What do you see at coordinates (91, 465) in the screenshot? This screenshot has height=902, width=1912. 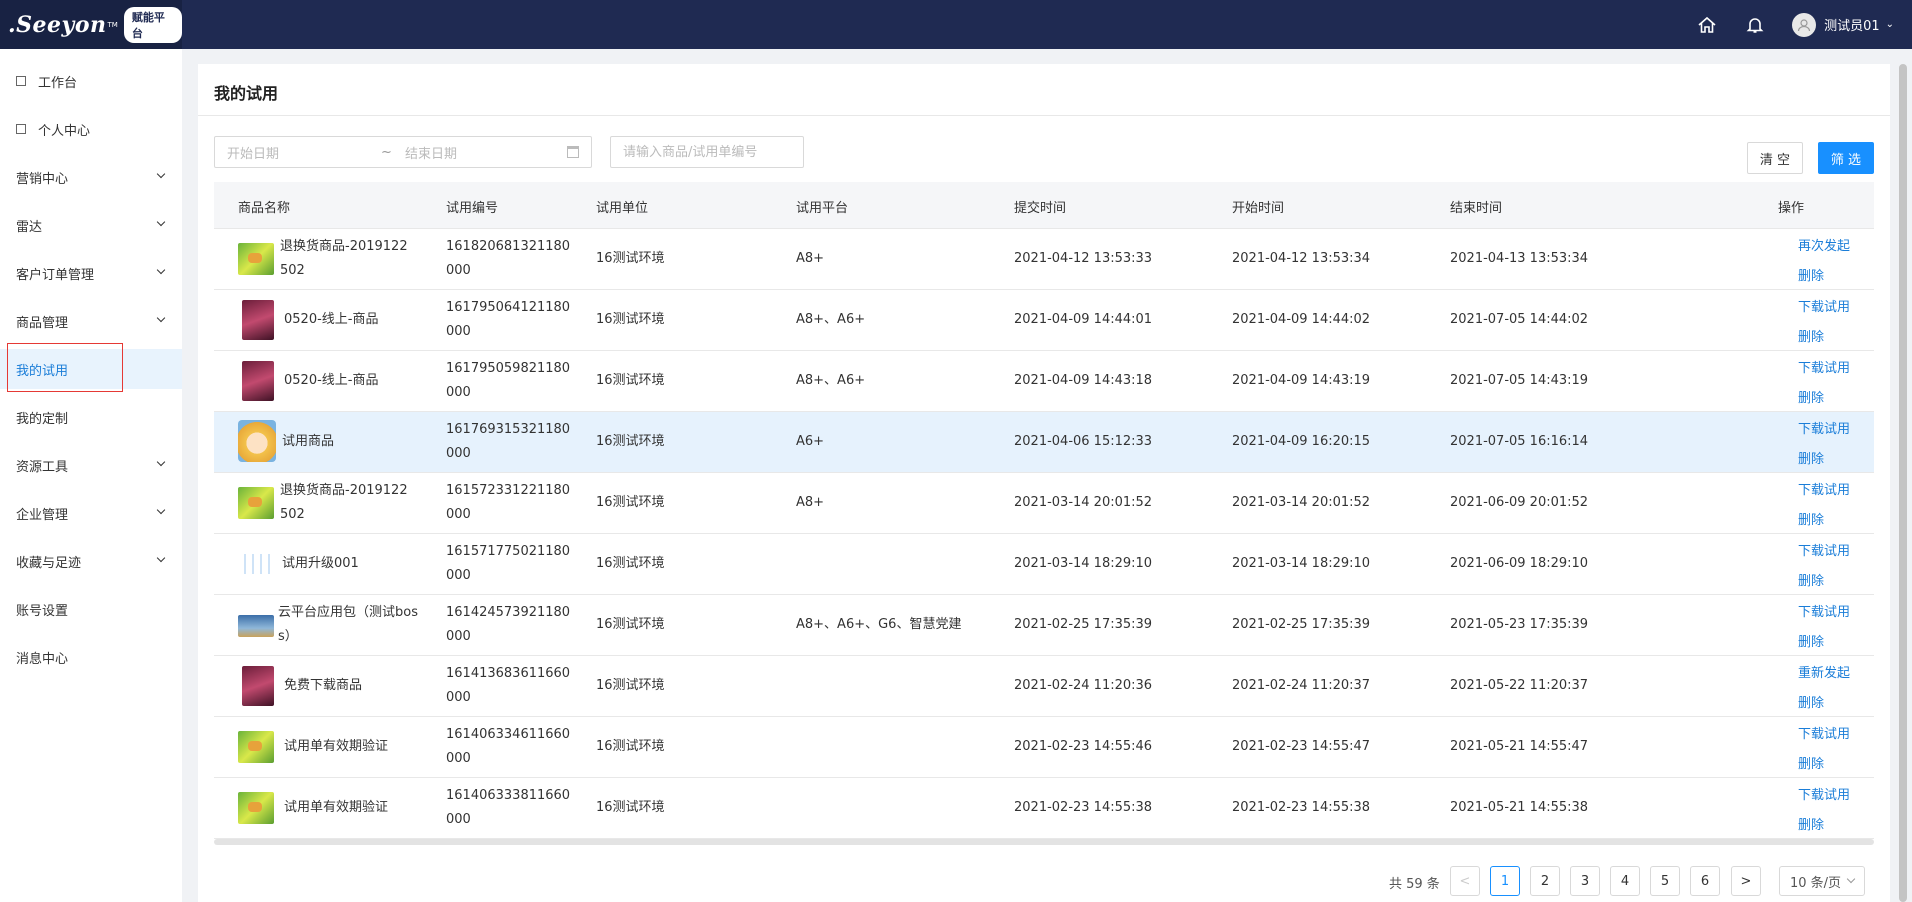 I see `sidebar-item-resources: 资源工具` at bounding box center [91, 465].